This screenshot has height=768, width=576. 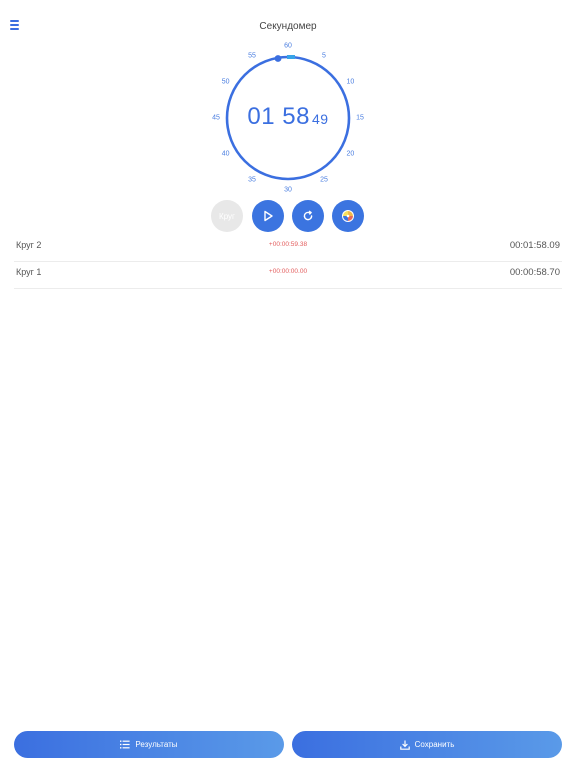 I want to click on time-minutes: 01, so click(x=261, y=116).